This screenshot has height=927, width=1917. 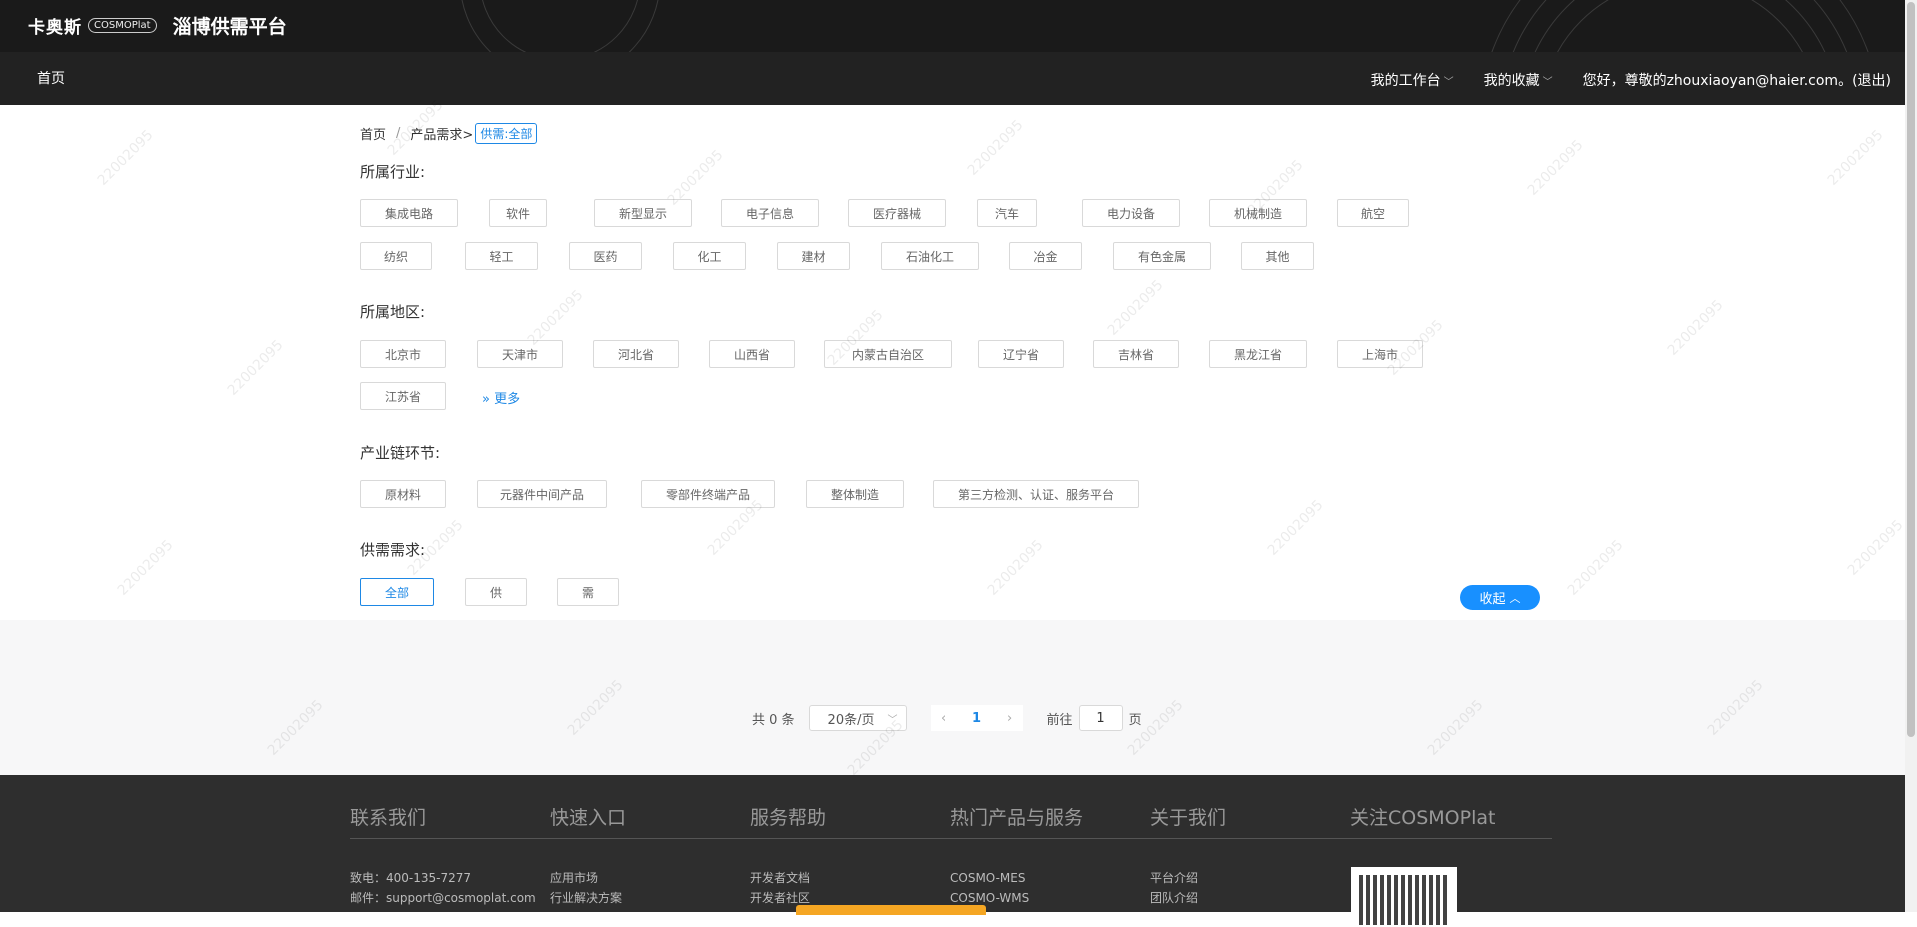 I want to click on supply-chip: 全部, so click(x=397, y=592).